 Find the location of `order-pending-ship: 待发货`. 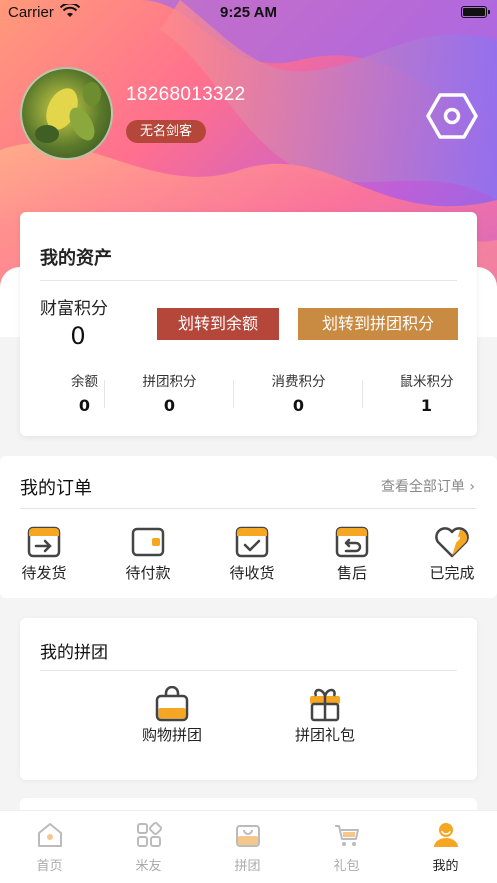

order-pending-ship: 待发货 is located at coordinates (44, 553).